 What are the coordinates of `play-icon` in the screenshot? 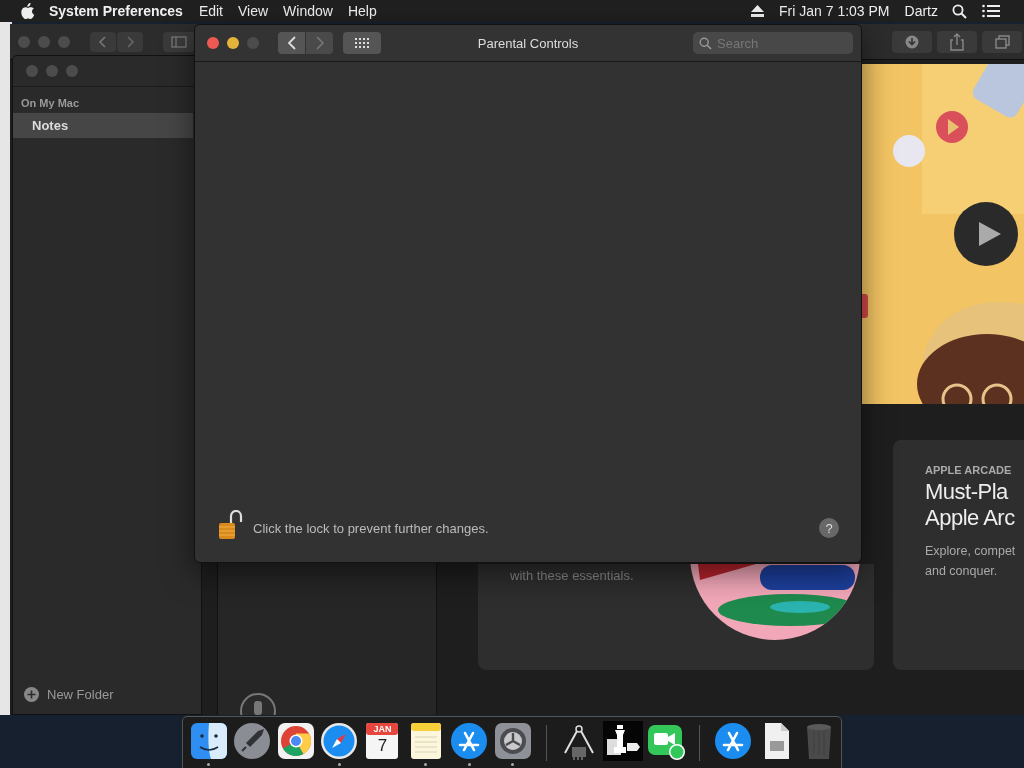 It's located at (988, 234).